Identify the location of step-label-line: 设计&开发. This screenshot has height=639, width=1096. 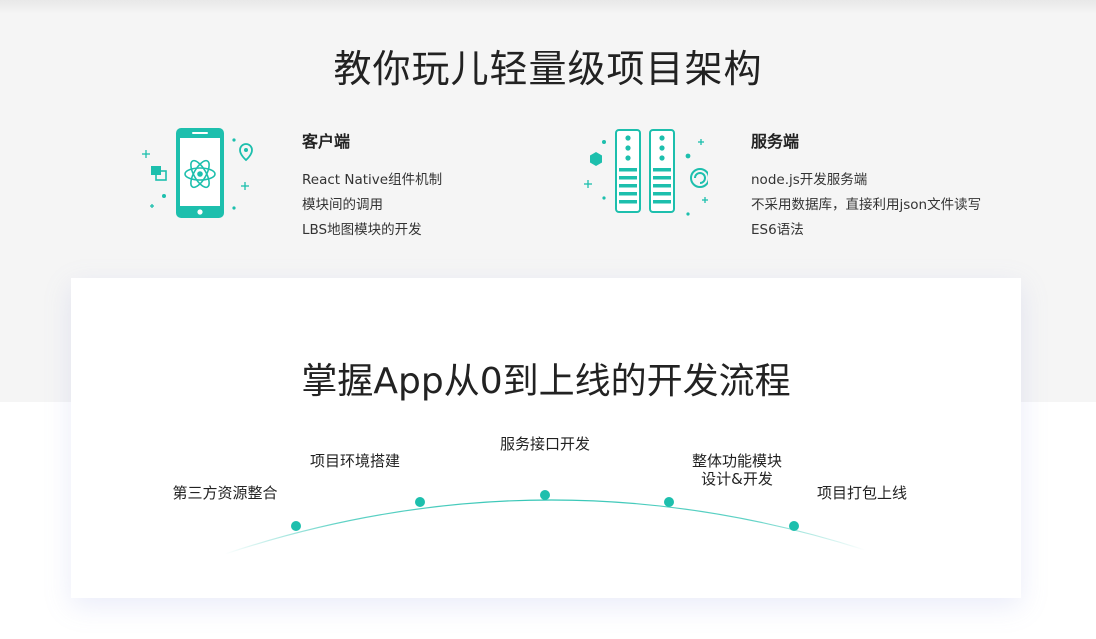
(737, 479).